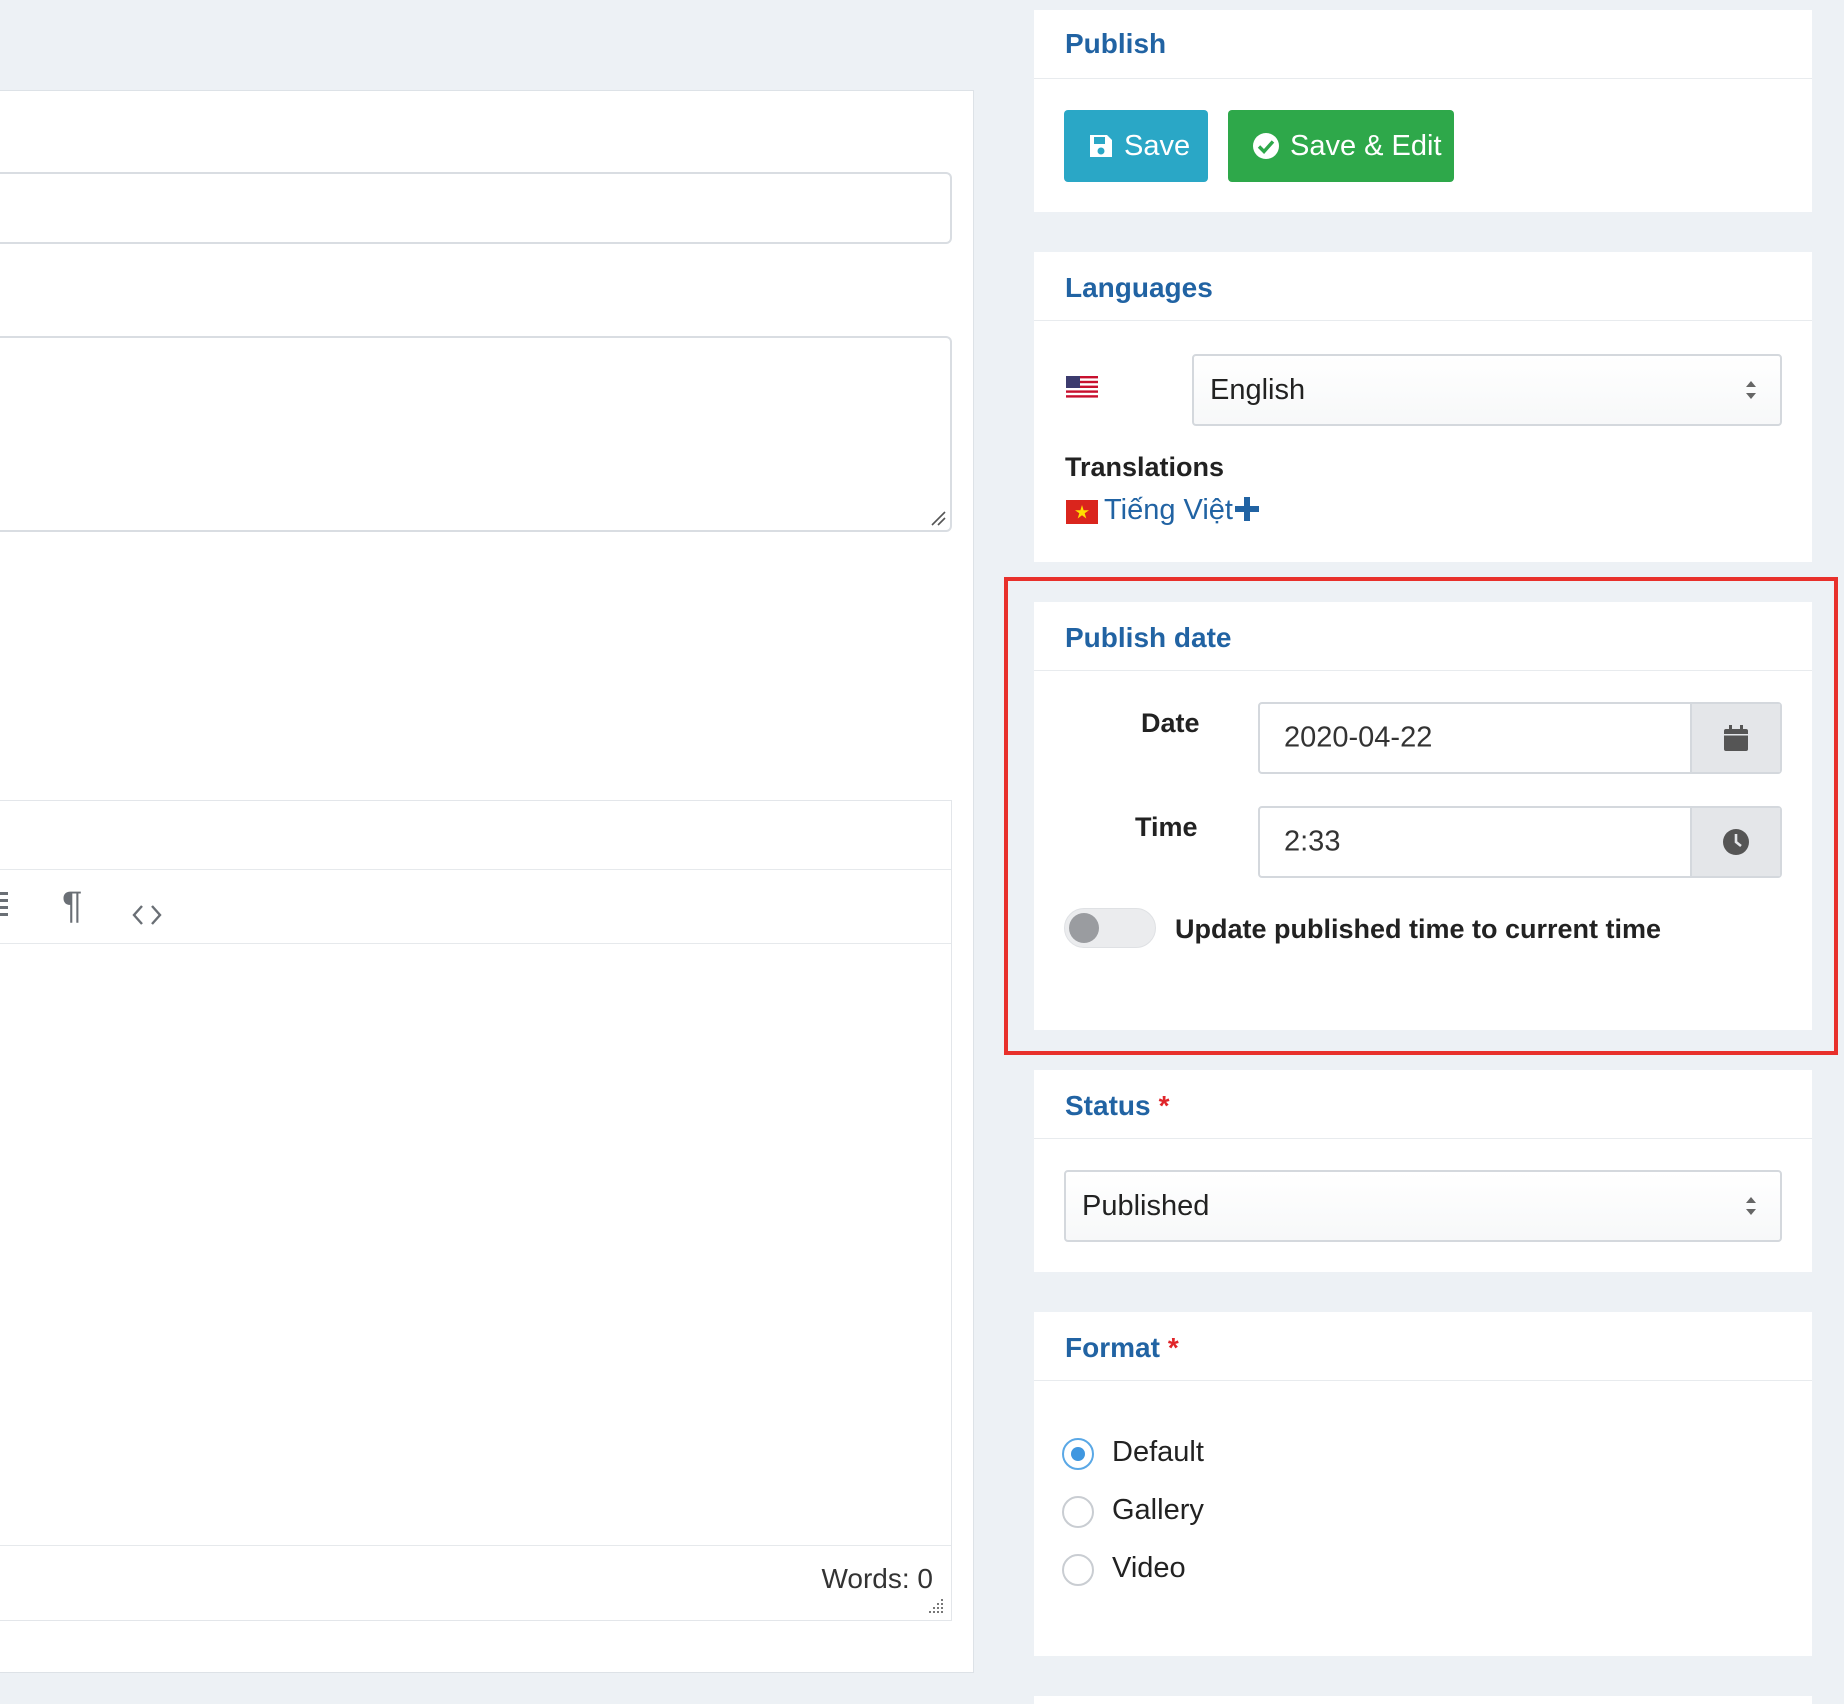 The width and height of the screenshot is (1844, 1704). Describe the element at coordinates (1078, 1454) in the screenshot. I see `format-radio-default` at that location.